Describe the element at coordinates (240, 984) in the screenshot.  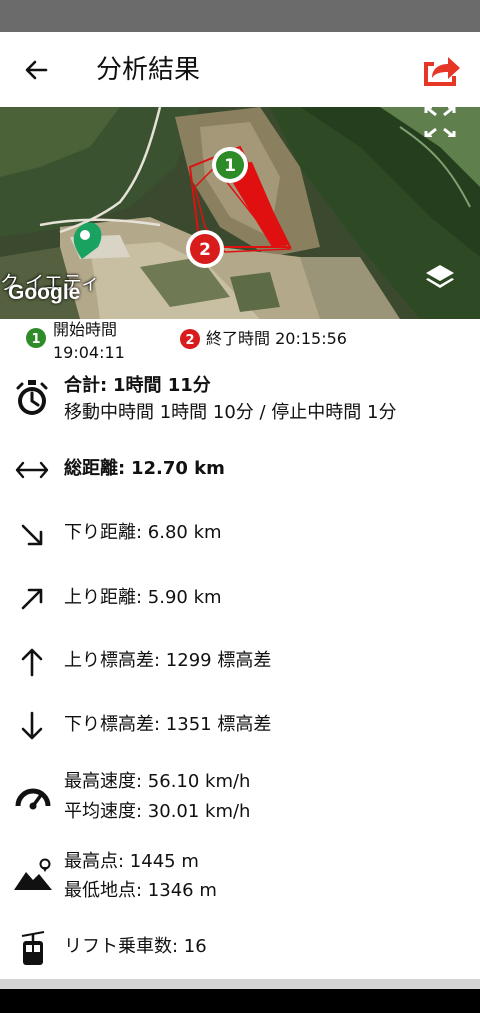
I see `bottom-divider` at that location.